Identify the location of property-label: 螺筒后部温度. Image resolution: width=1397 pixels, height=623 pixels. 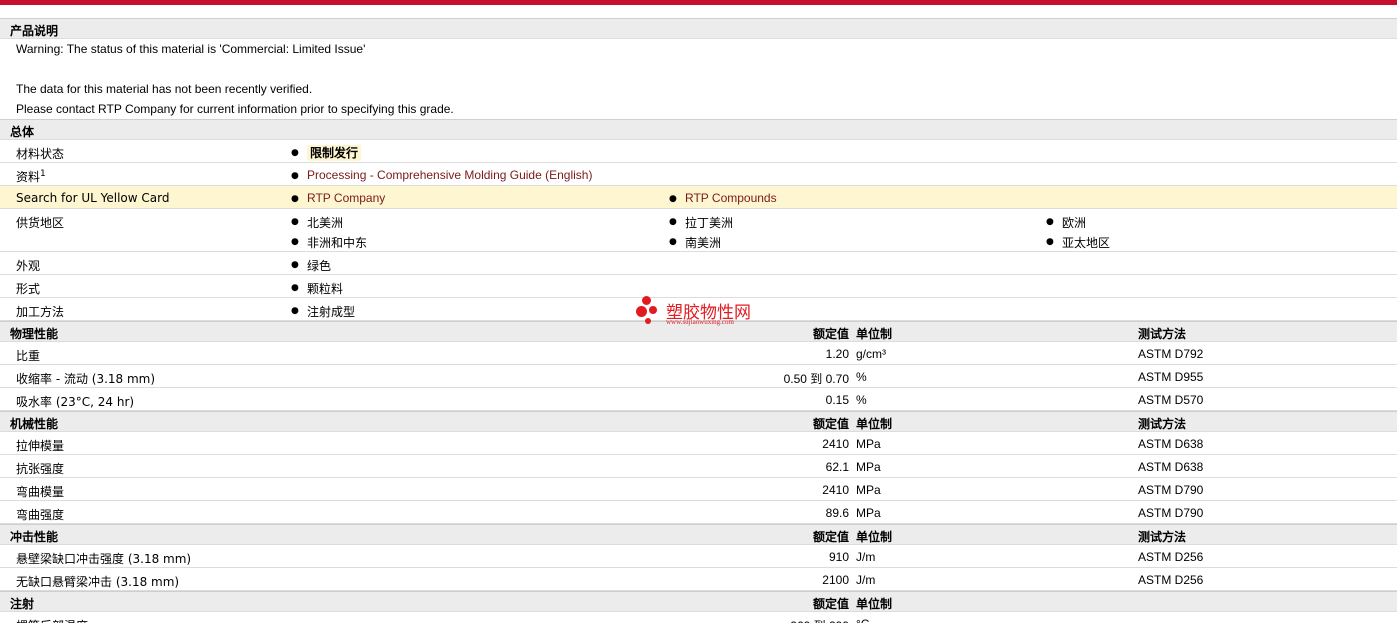
(52, 620).